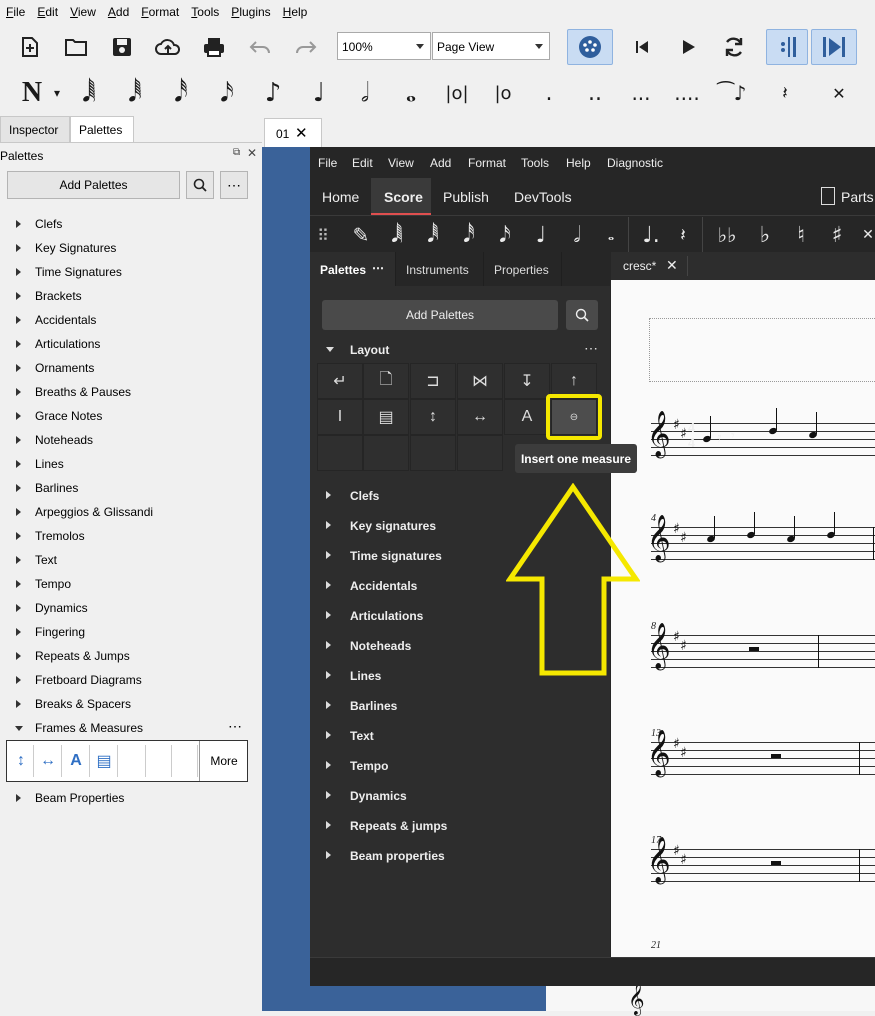 This screenshot has width=875, height=1016. What do you see at coordinates (131, 704) in the screenshot?
I see `palette-item-breaks: Breaks & Spacers` at bounding box center [131, 704].